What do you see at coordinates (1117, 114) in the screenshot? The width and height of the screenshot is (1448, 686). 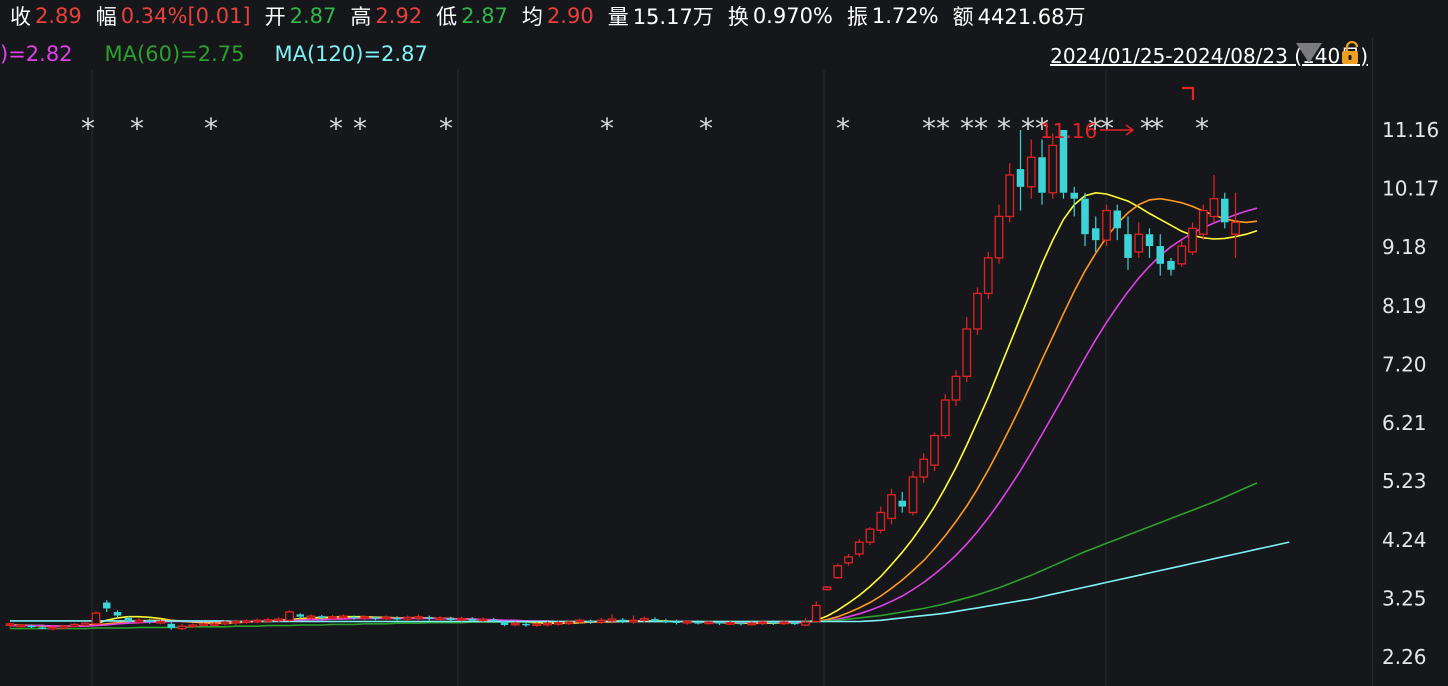 I see `peak-annotation: 11.16` at bounding box center [1117, 114].